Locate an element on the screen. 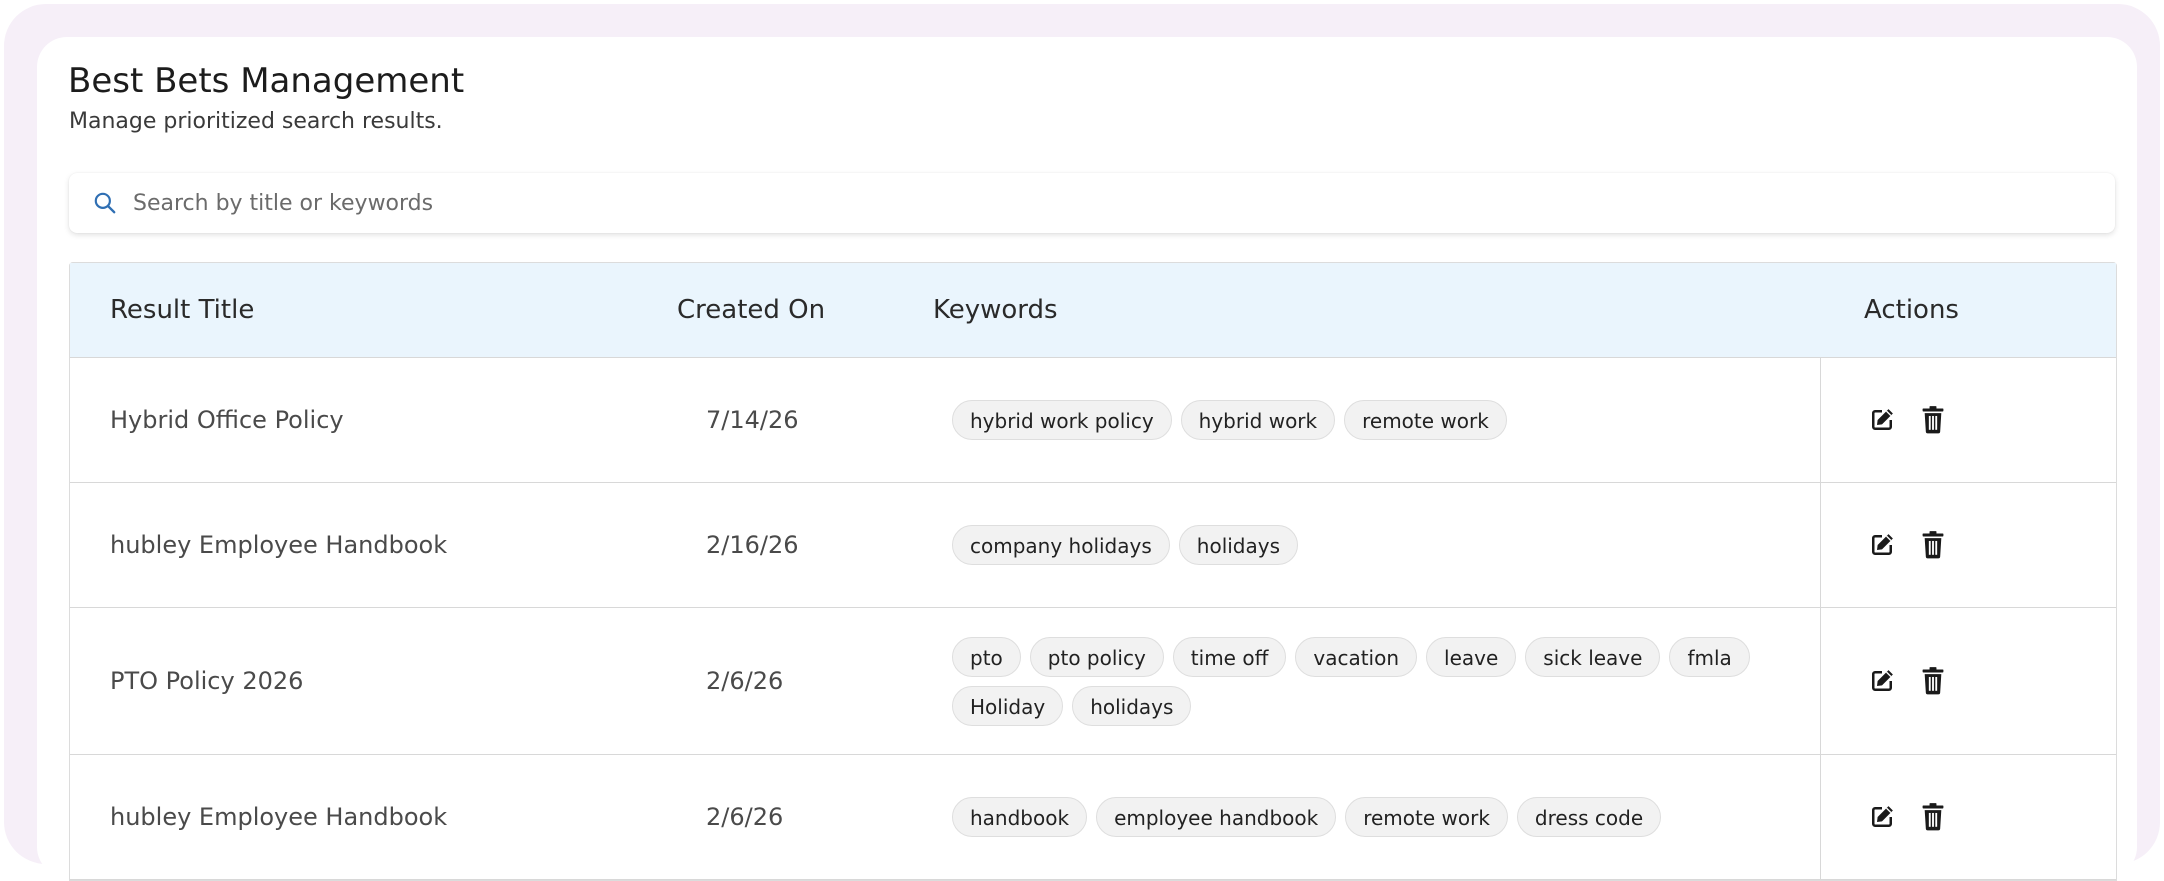 Image resolution: width=2164 pixels, height=881 pixels. column-header-created: Created On is located at coordinates (751, 310).